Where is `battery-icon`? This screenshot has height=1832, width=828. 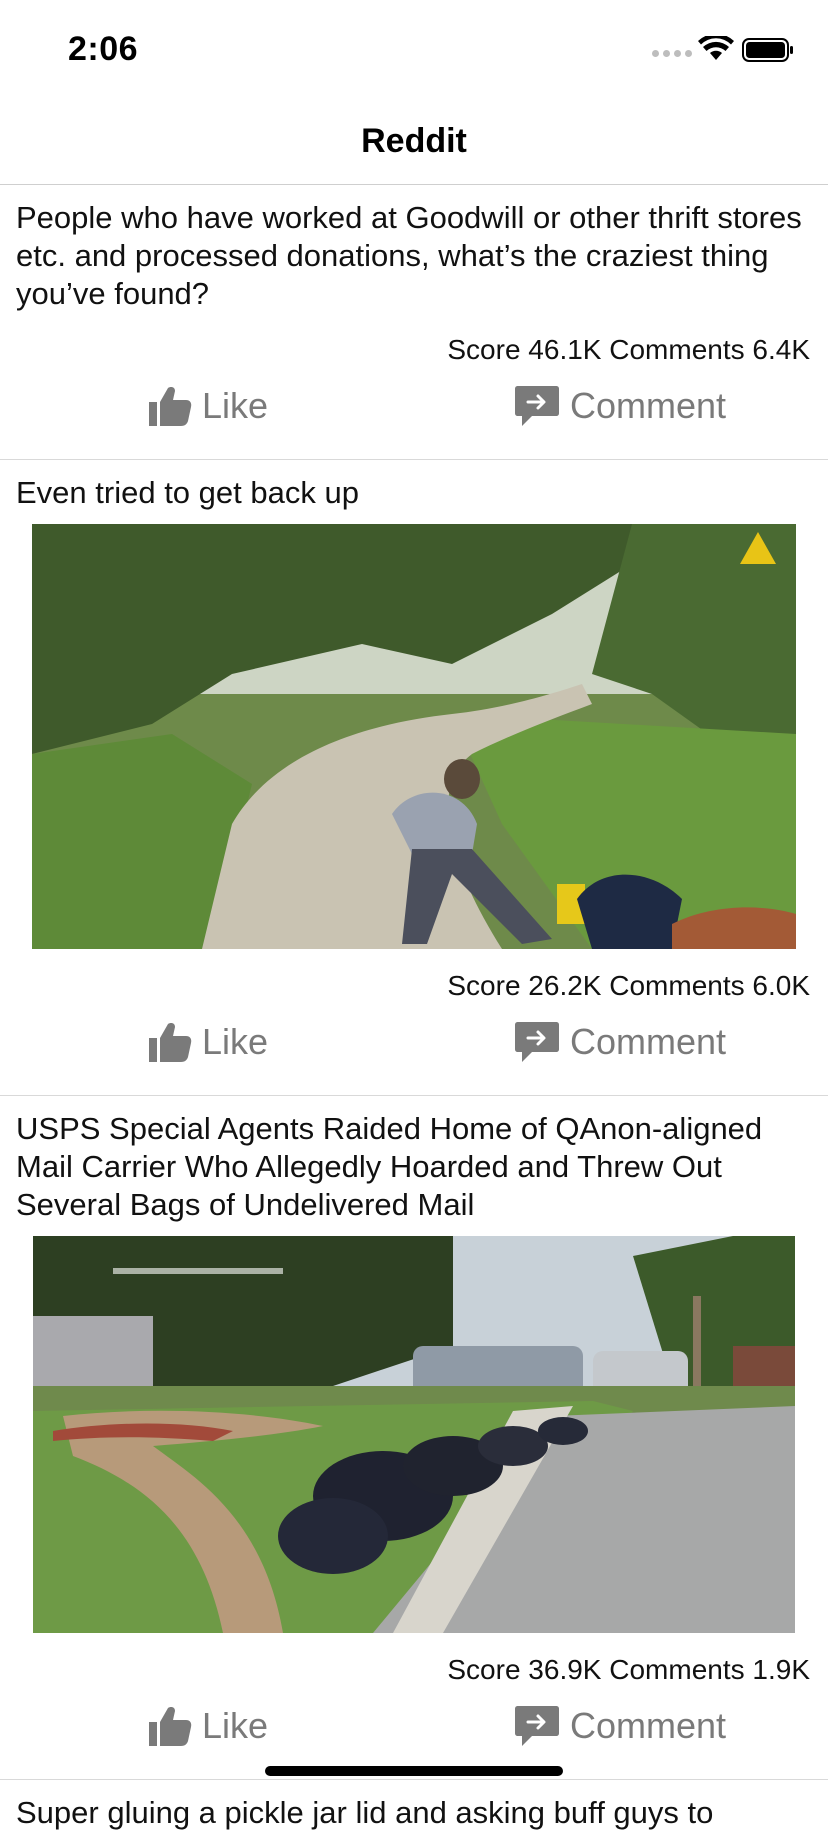 battery-icon is located at coordinates (767, 50).